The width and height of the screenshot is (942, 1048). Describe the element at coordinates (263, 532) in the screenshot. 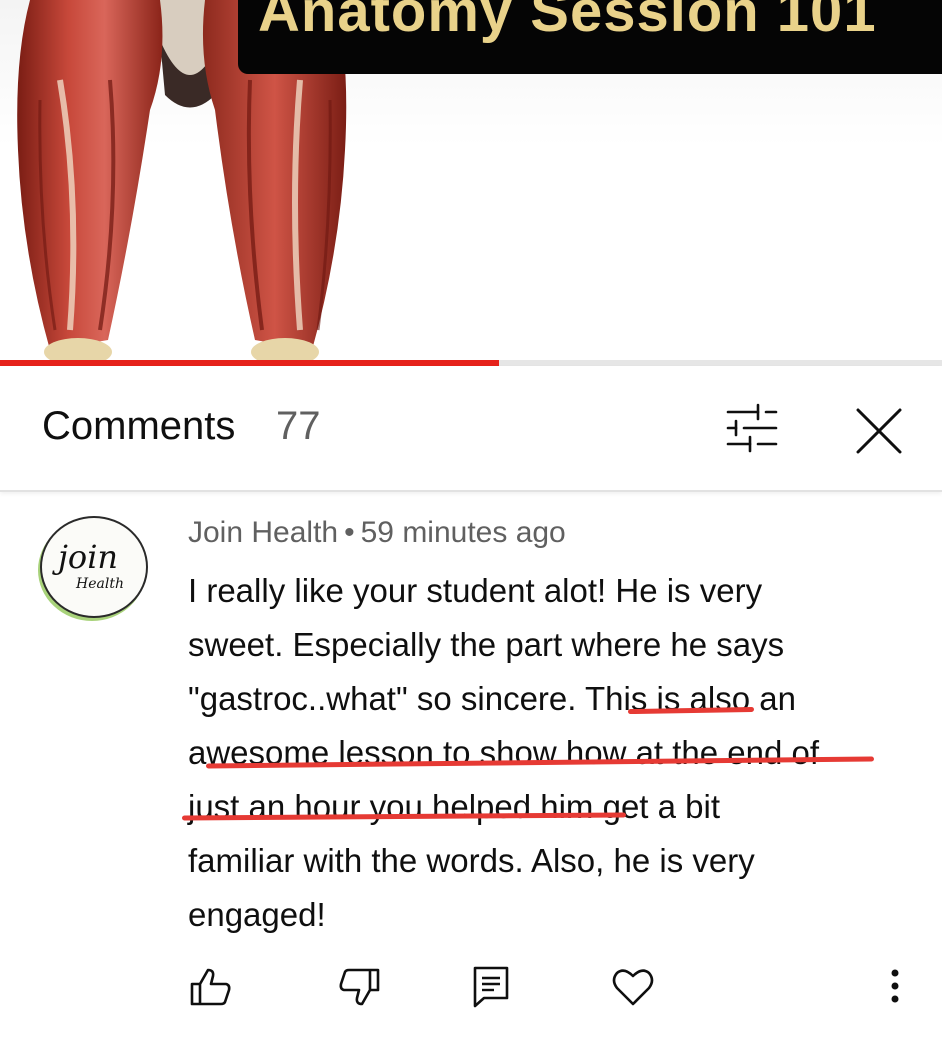

I see `comment-author: Join Health` at that location.